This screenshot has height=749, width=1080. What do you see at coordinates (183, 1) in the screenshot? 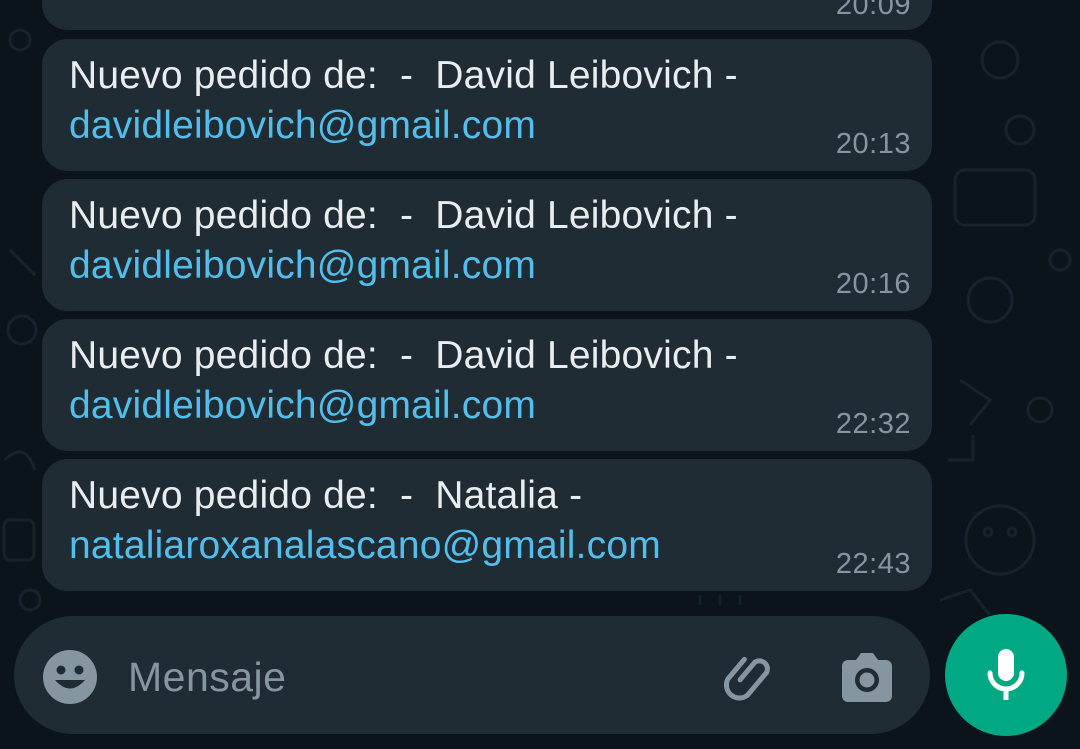
I see `message-text-cutoff: you like.` at bounding box center [183, 1].